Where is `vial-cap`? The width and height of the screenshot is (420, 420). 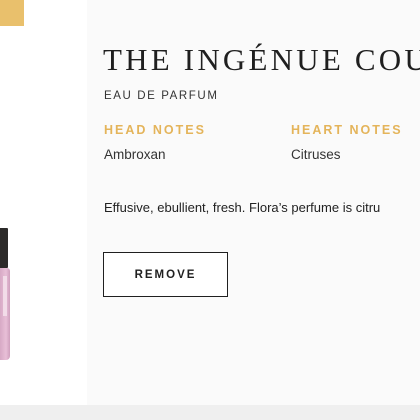 vial-cap is located at coordinates (4, 248).